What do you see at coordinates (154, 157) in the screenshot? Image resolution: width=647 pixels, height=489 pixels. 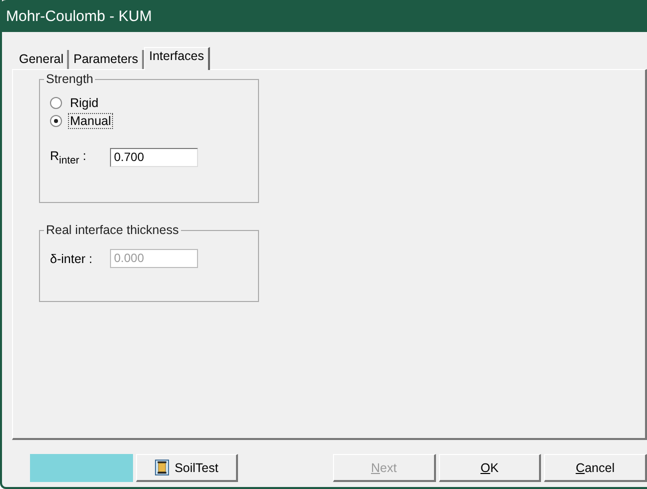 I see `input-field: 0.700` at bounding box center [154, 157].